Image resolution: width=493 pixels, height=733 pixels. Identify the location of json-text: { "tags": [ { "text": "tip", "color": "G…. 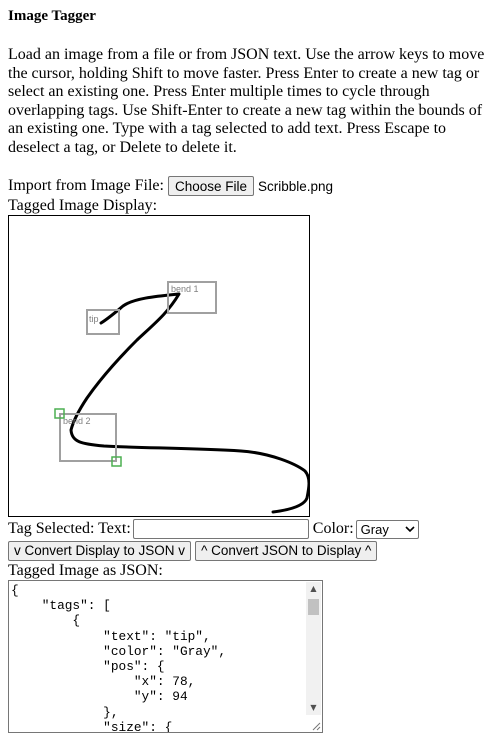
(119, 658).